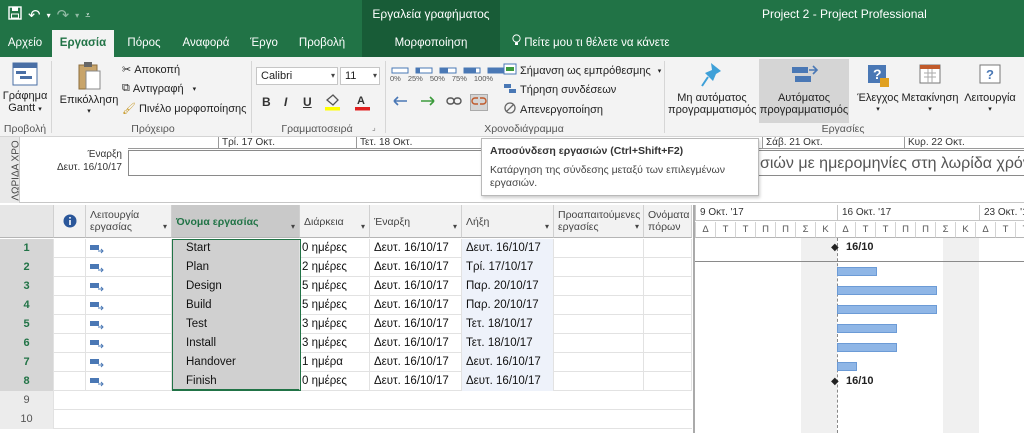  I want to click on inactivate-button: Απενεργοποίηση, so click(553, 109).